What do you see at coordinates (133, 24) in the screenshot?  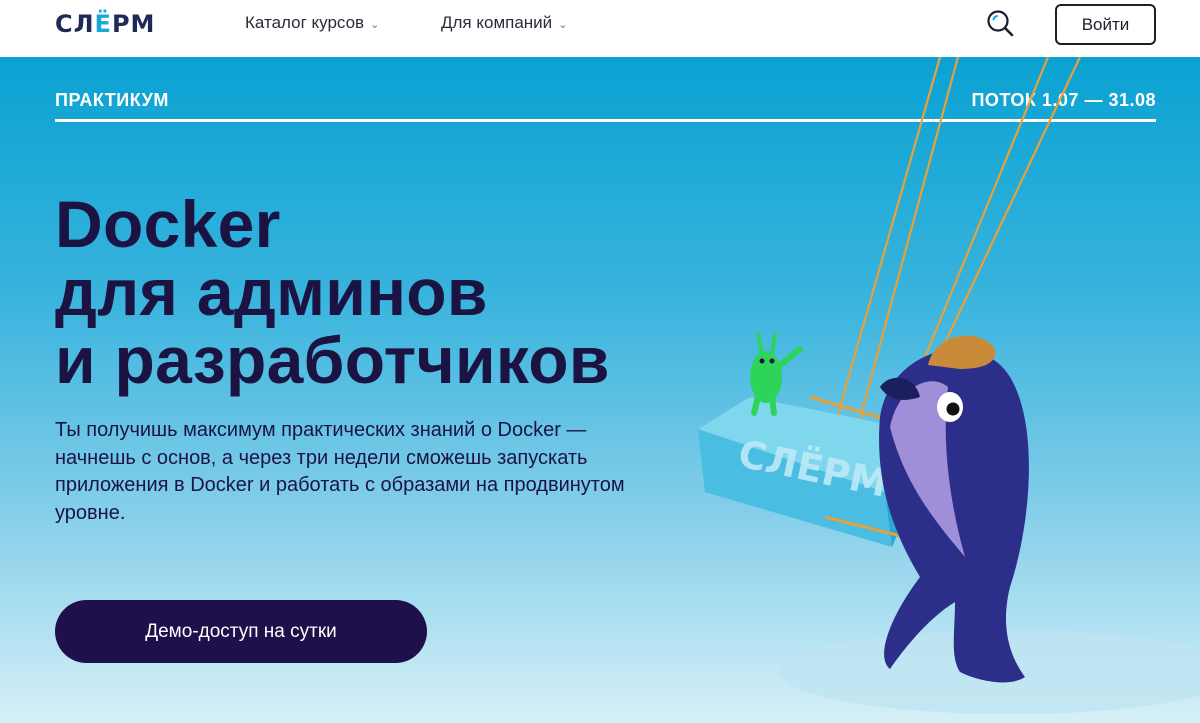 I see `logo-text-end: РМ` at bounding box center [133, 24].